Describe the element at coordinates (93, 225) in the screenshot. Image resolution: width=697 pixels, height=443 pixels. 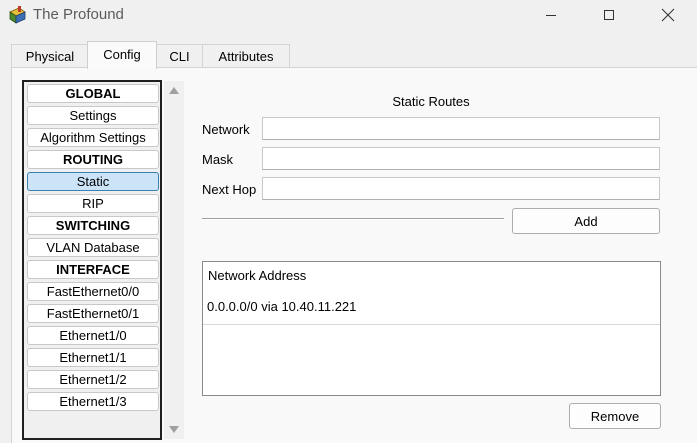
I see `sidebar-header-switching: SWITCHING` at that location.